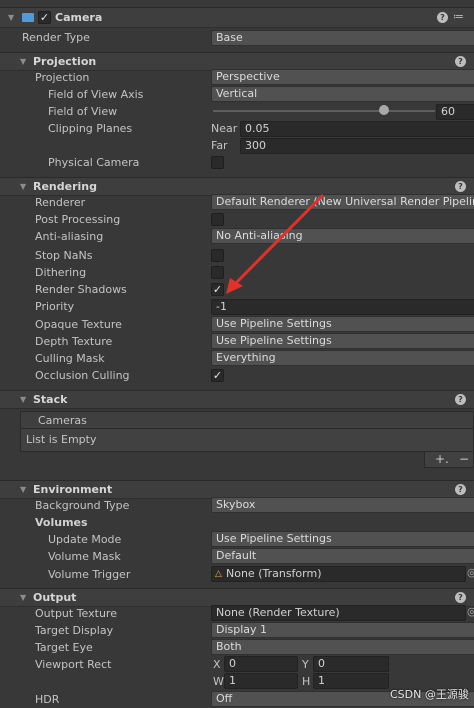 This screenshot has height=708, width=474. Describe the element at coordinates (429, 694) in the screenshot. I see `watermark-text: CSDN @王源骏` at that location.